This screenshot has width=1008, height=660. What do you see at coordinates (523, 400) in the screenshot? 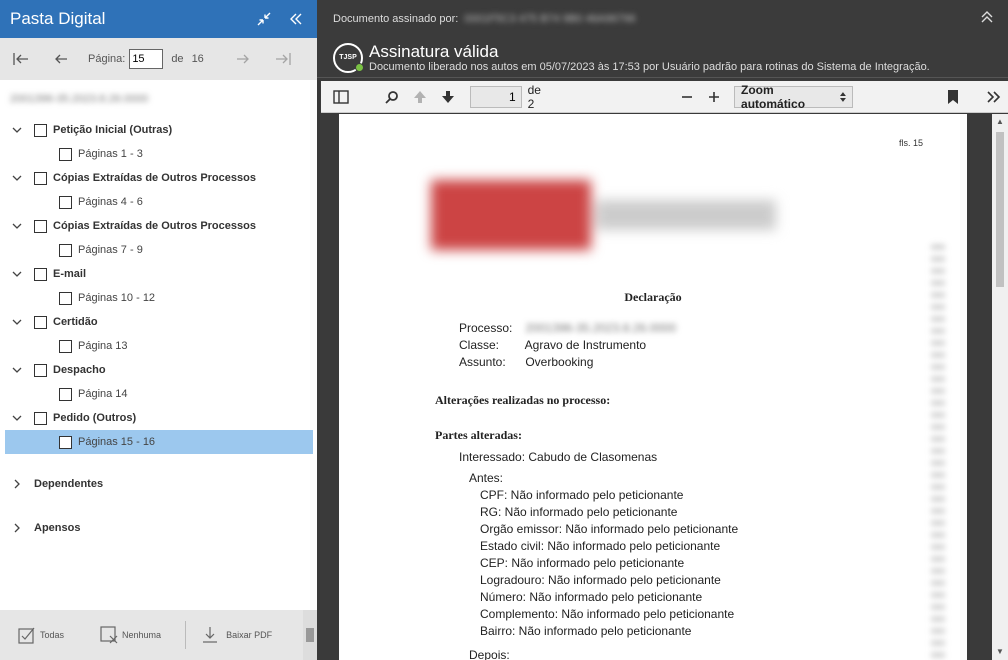
I see `section-alteracoes: Alterações realizadas no processo:` at bounding box center [523, 400].